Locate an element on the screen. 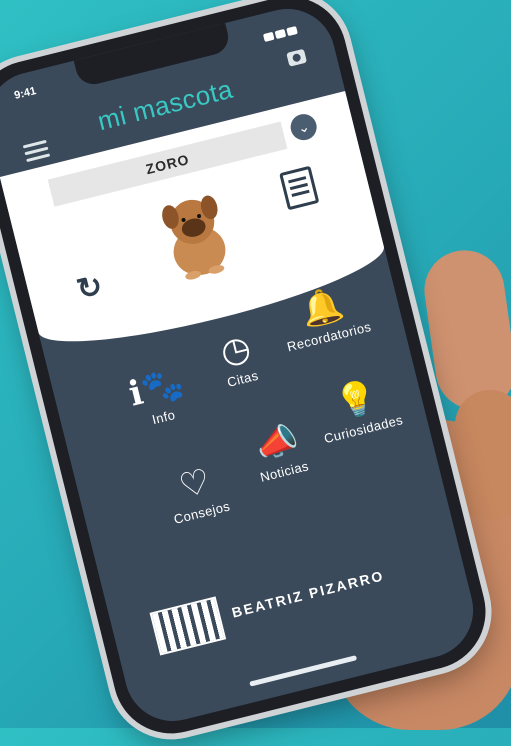 The image size is (511, 746). hand-finger is located at coordinates (465, 330).